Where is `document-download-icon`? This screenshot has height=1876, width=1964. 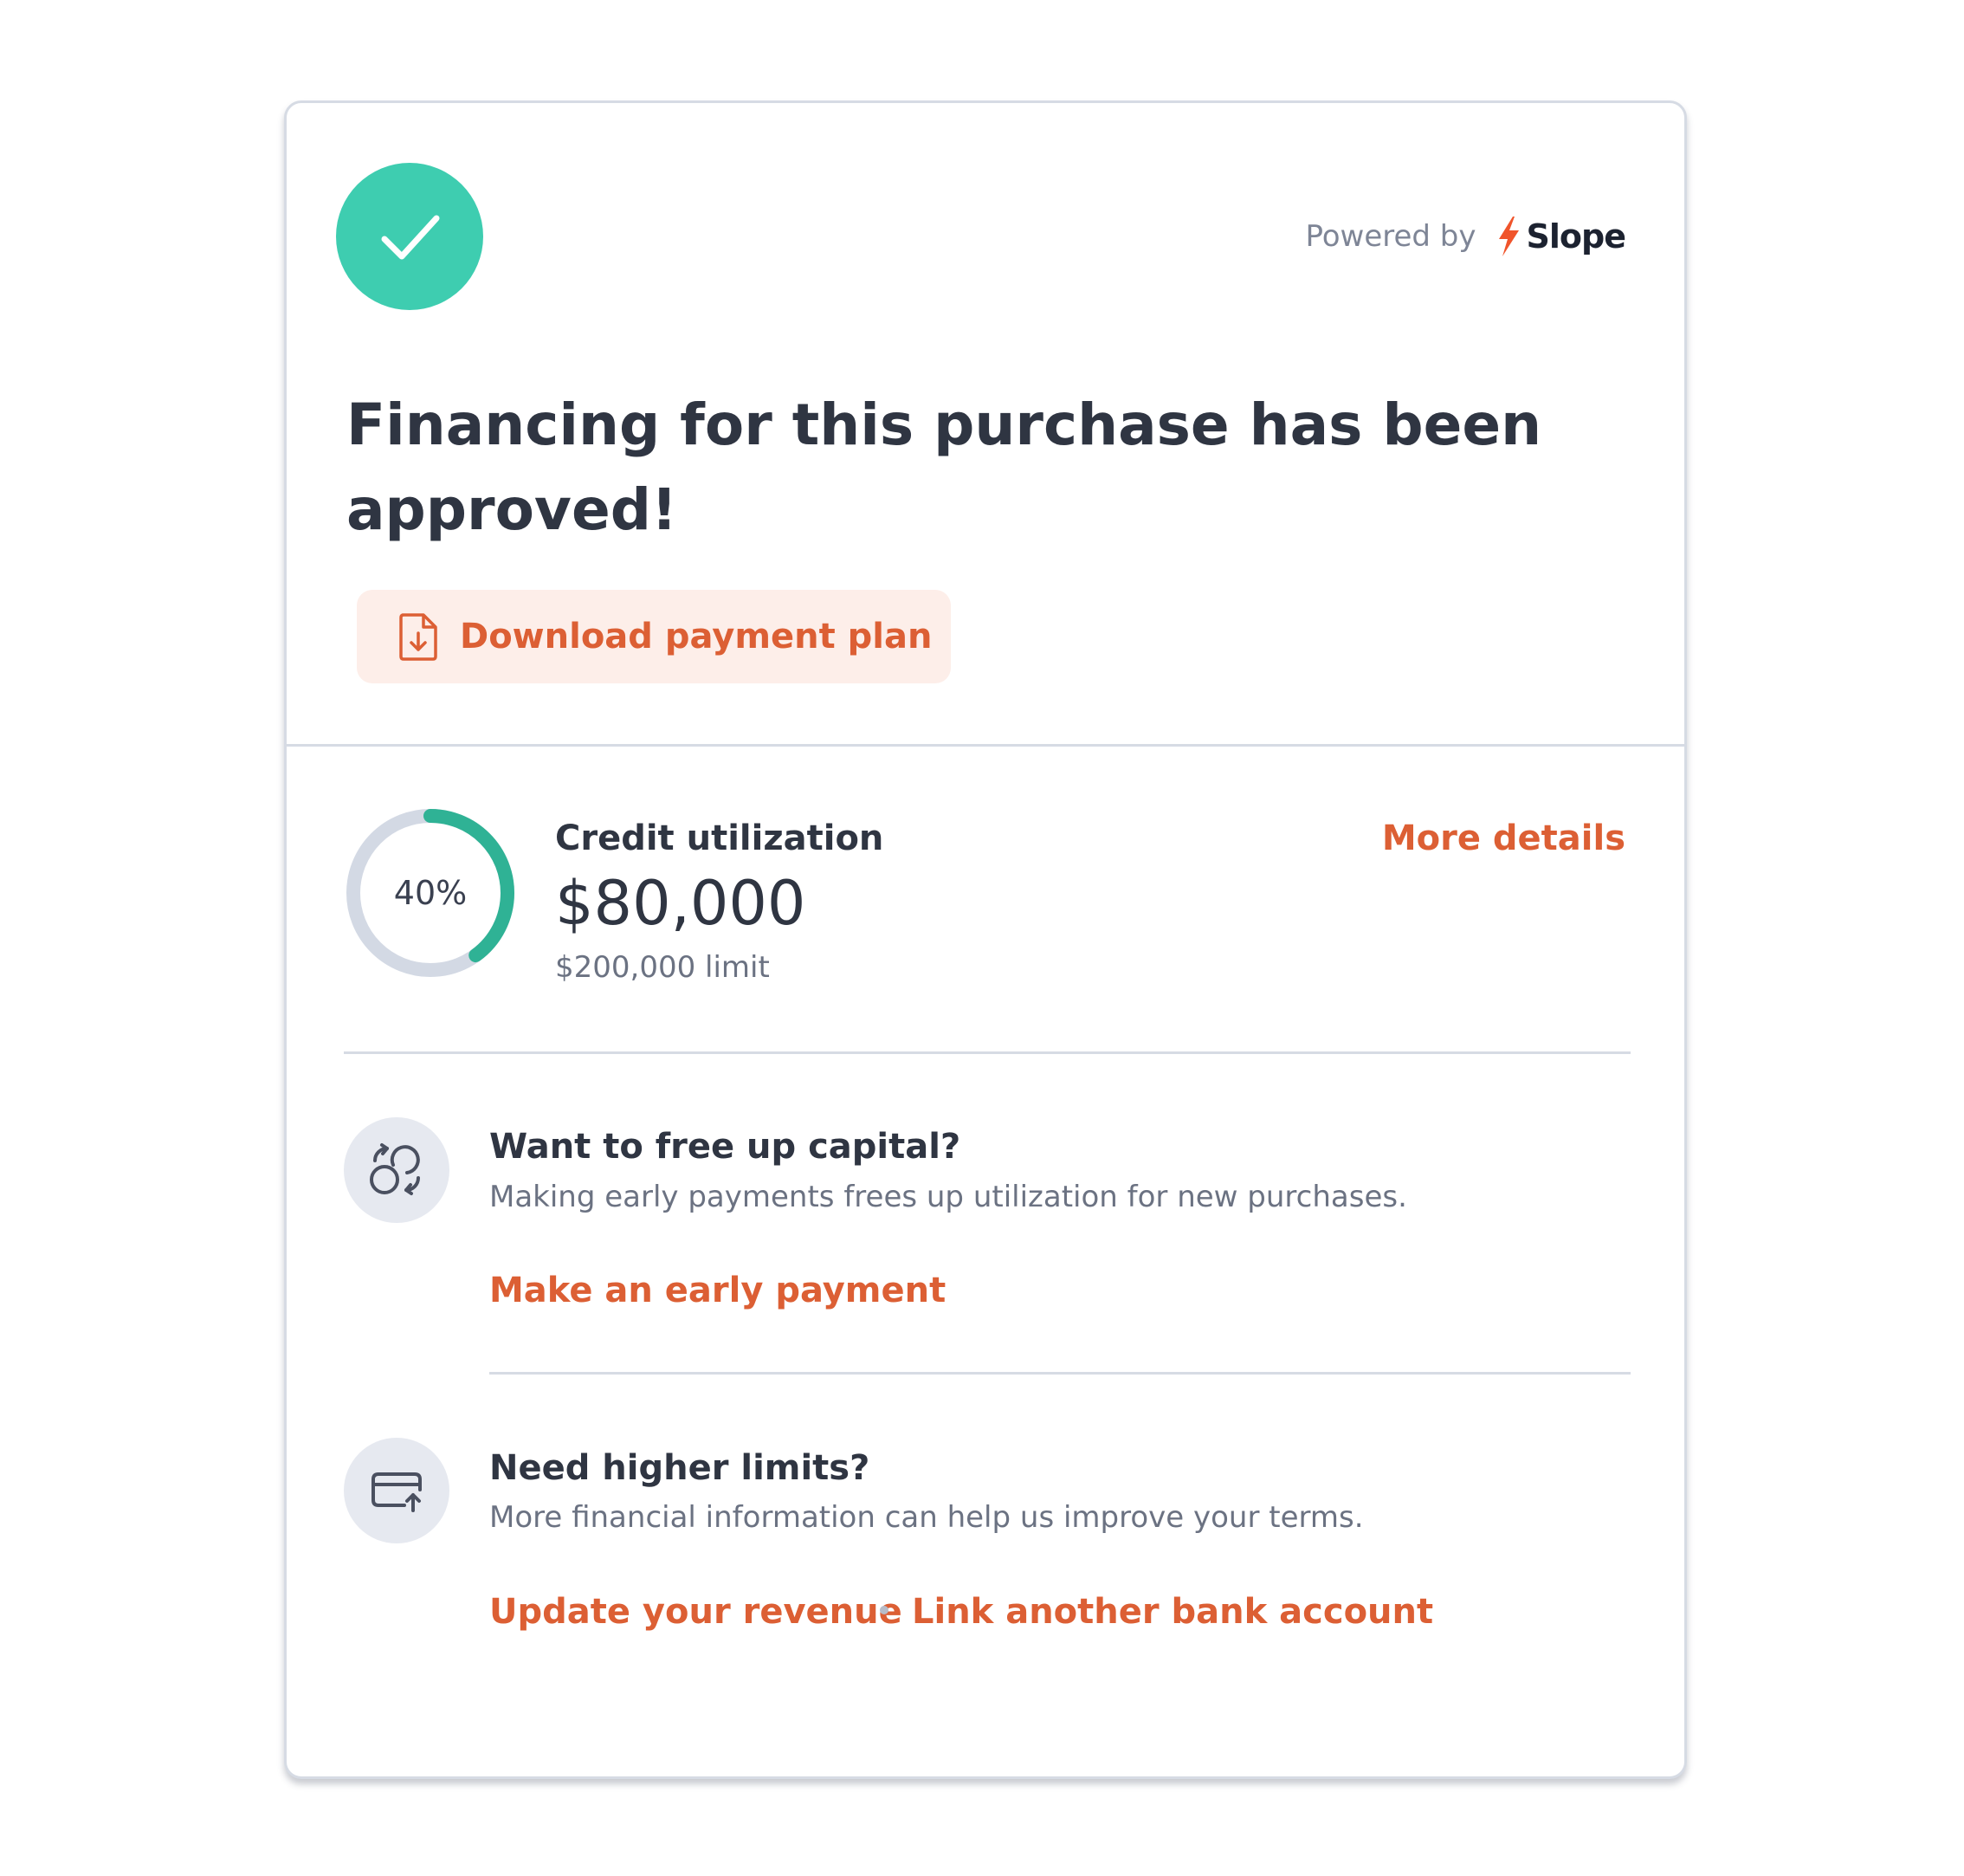 document-download-icon is located at coordinates (418, 637).